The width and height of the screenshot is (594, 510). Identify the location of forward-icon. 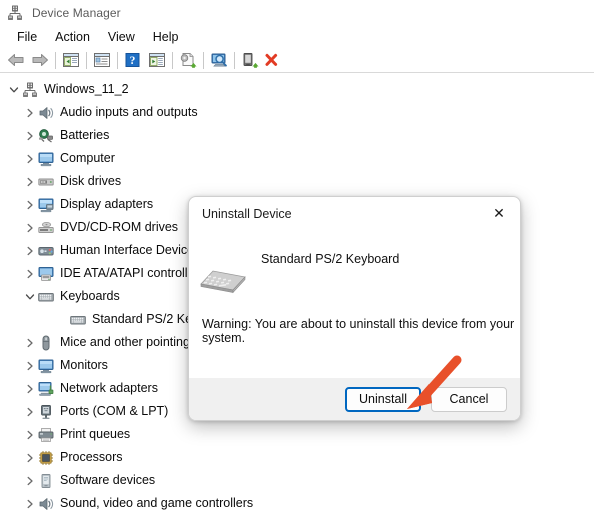
(40, 60).